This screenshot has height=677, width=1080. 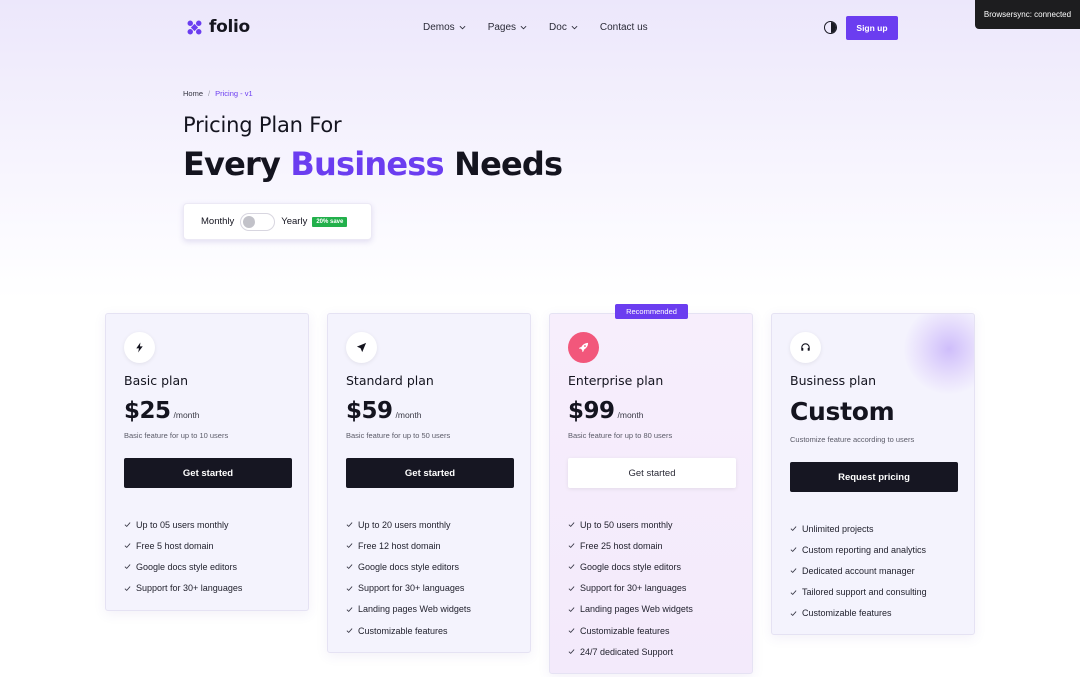 What do you see at coordinates (217, 221) in the screenshot?
I see `billing-monthly-label: Monthly` at bounding box center [217, 221].